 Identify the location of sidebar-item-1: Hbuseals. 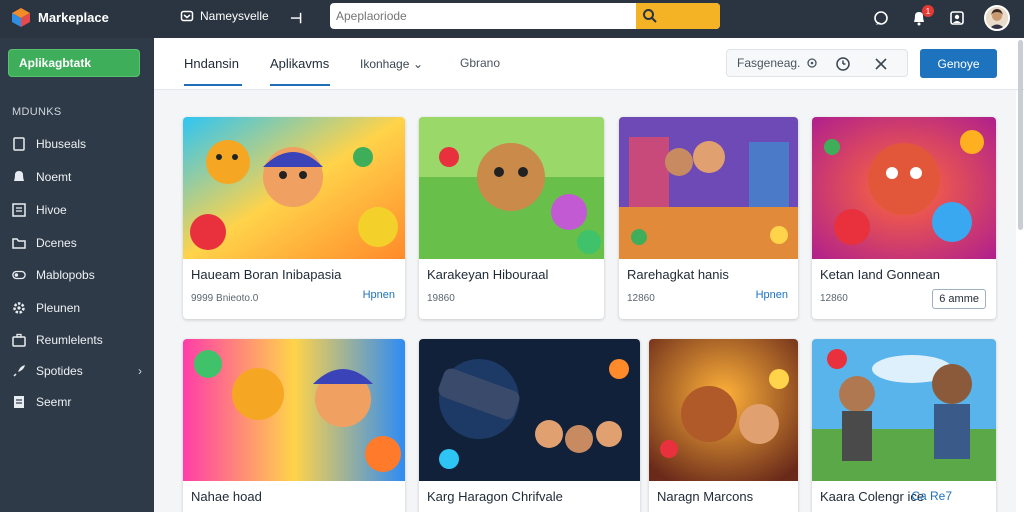
(77, 144).